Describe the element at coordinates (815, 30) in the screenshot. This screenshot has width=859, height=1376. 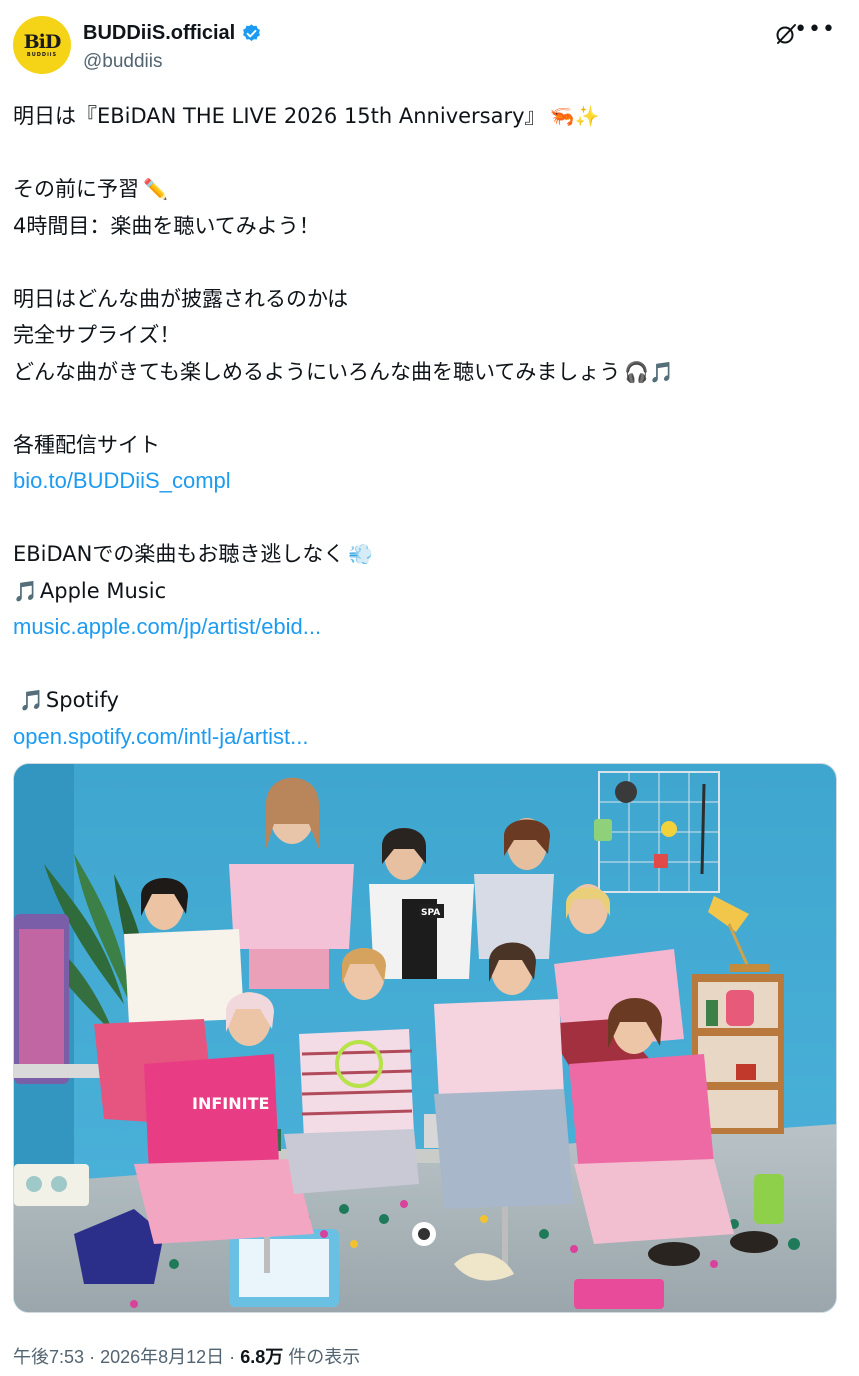
I see `more-options-icon: •••` at that location.